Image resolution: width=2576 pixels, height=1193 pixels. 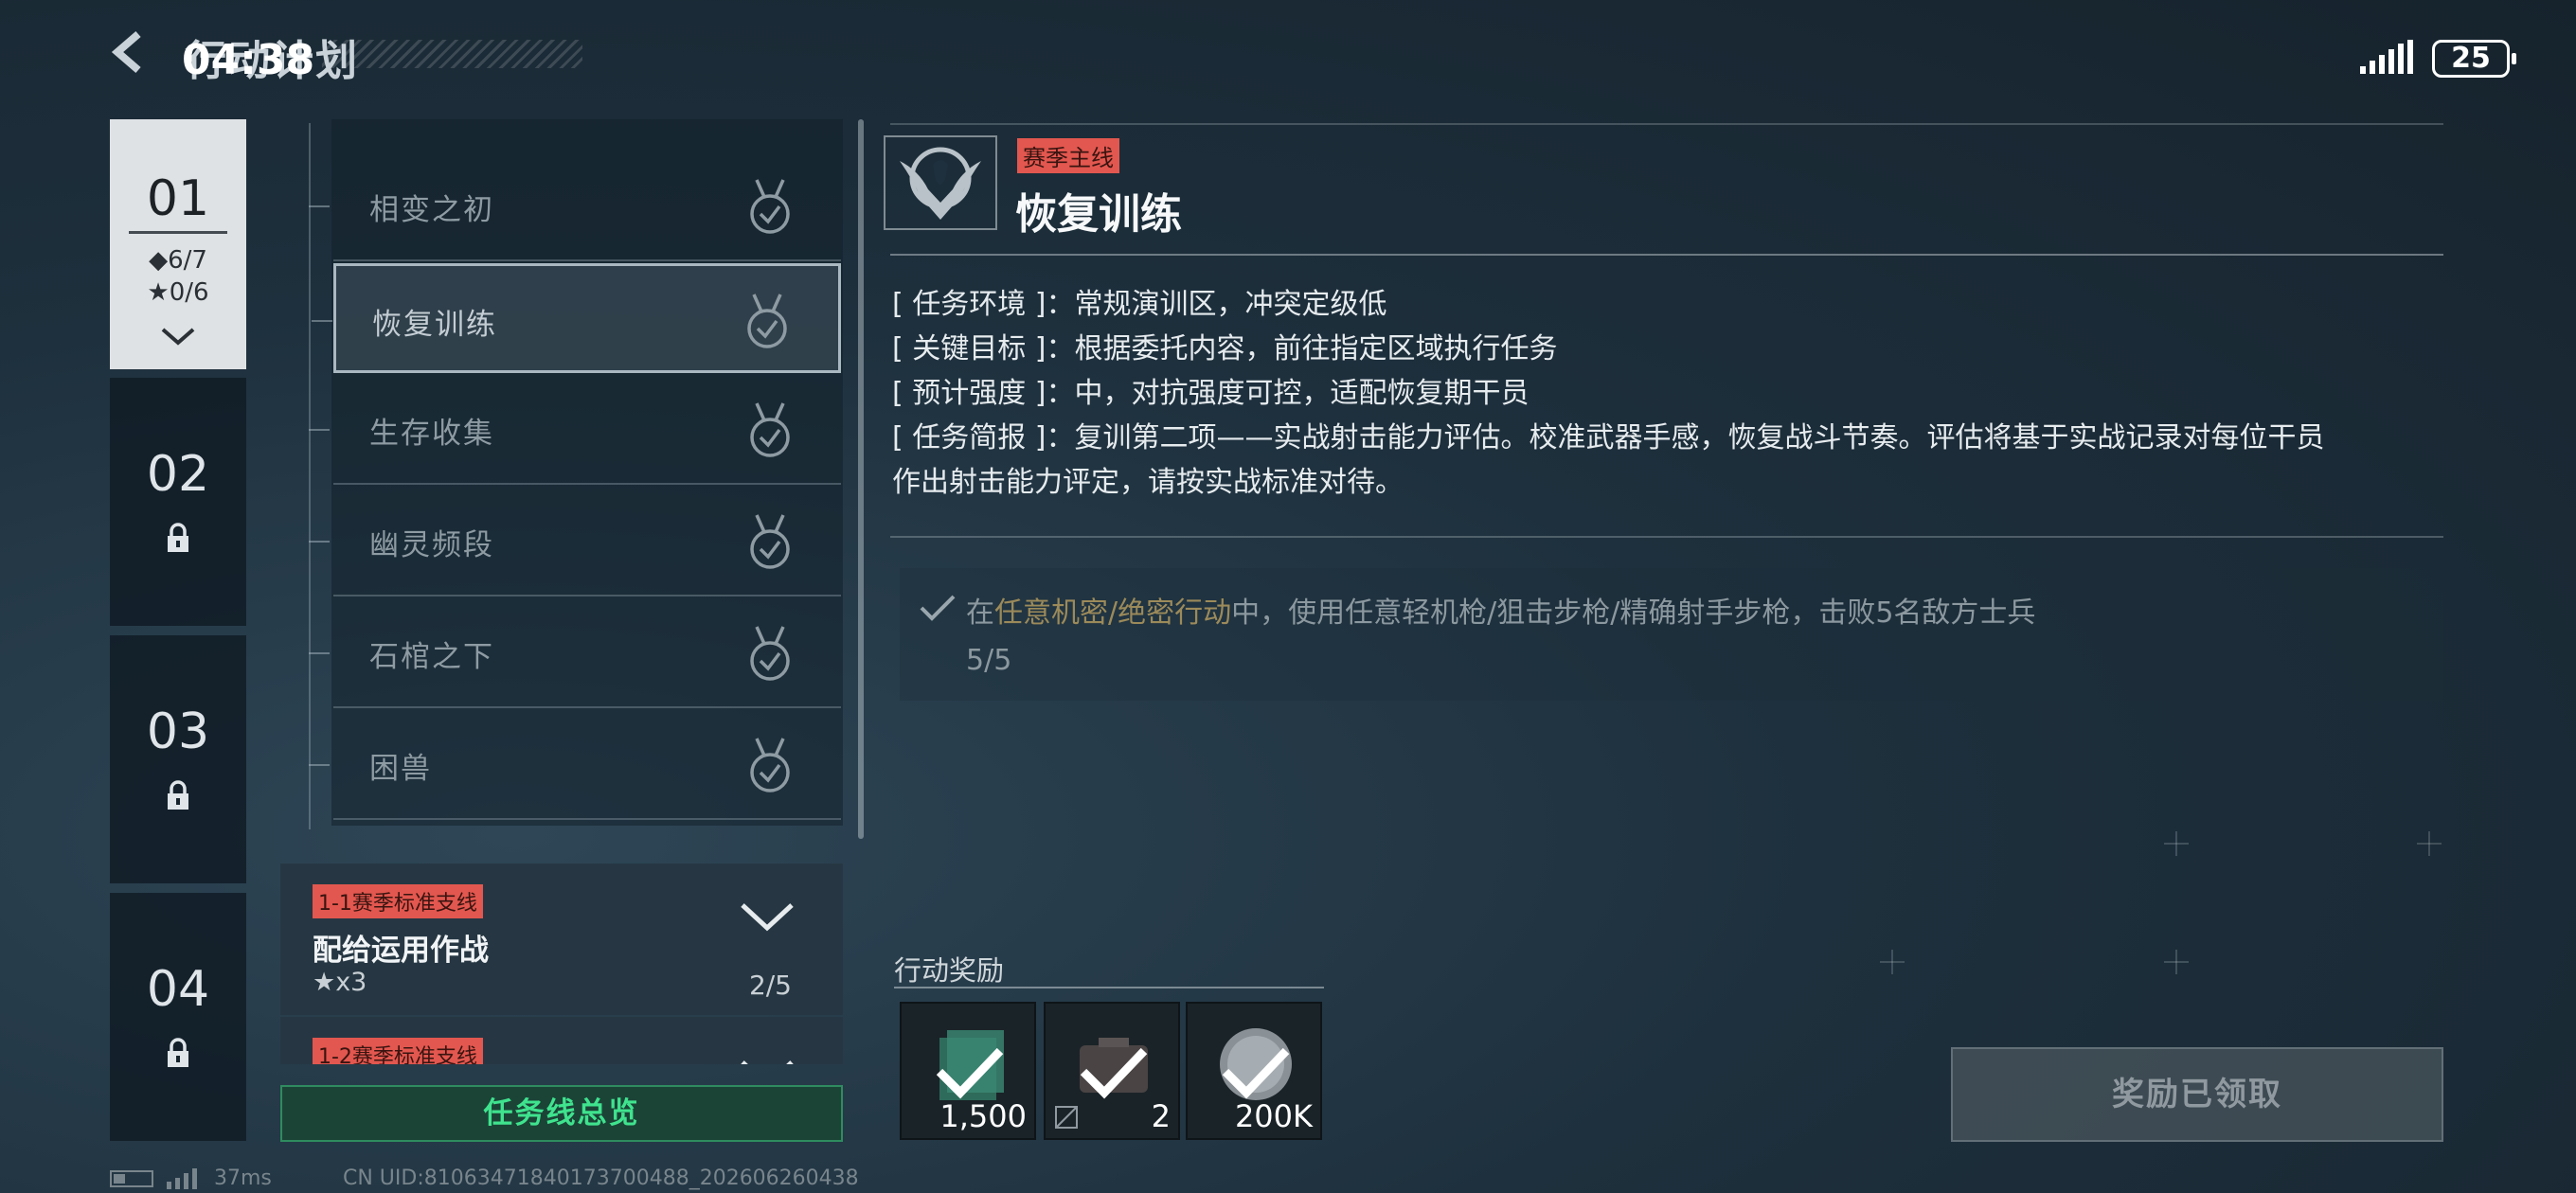 I want to click on mission-briefing-continued: 作出射击能力评定，请按实战标准对待。, so click(x=1148, y=482).